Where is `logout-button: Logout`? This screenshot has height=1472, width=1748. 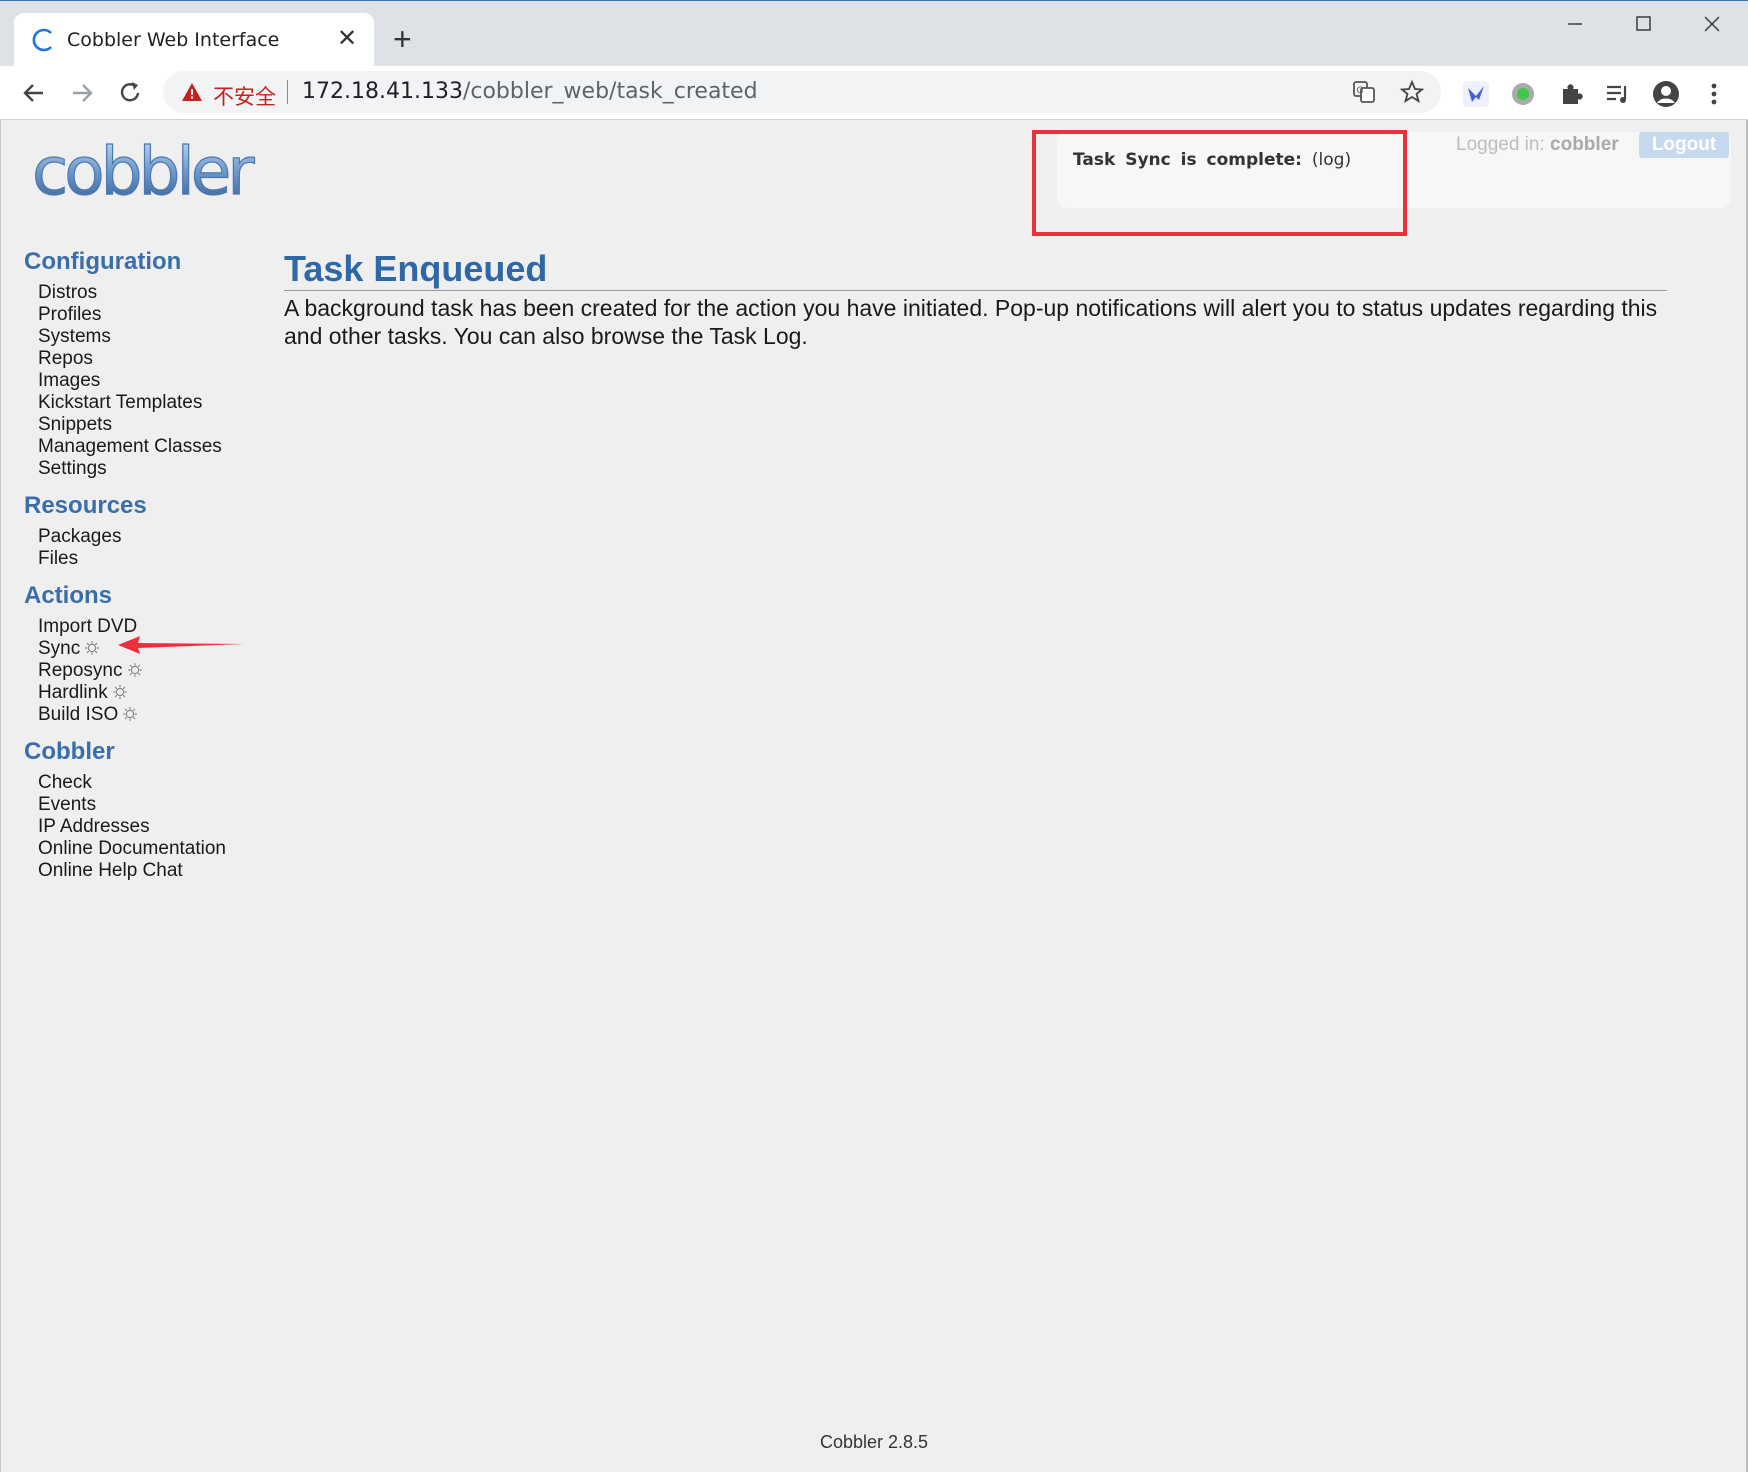 logout-button: Logout is located at coordinates (1684, 145).